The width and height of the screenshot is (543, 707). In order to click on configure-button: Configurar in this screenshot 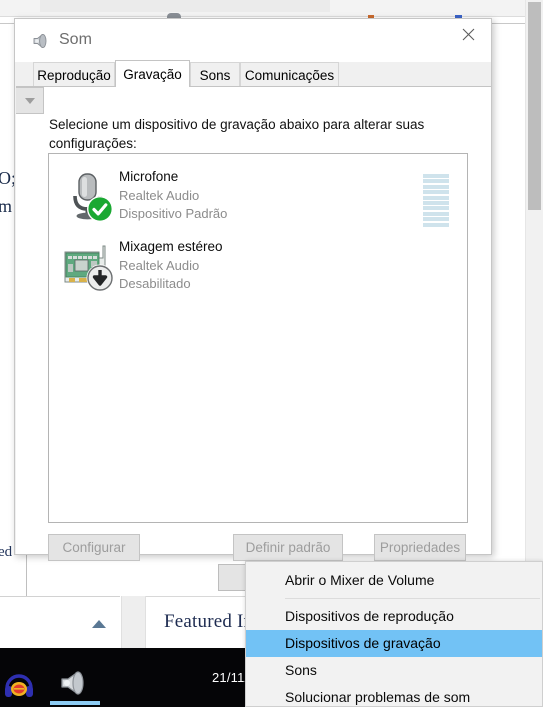, I will do `click(94, 547)`.